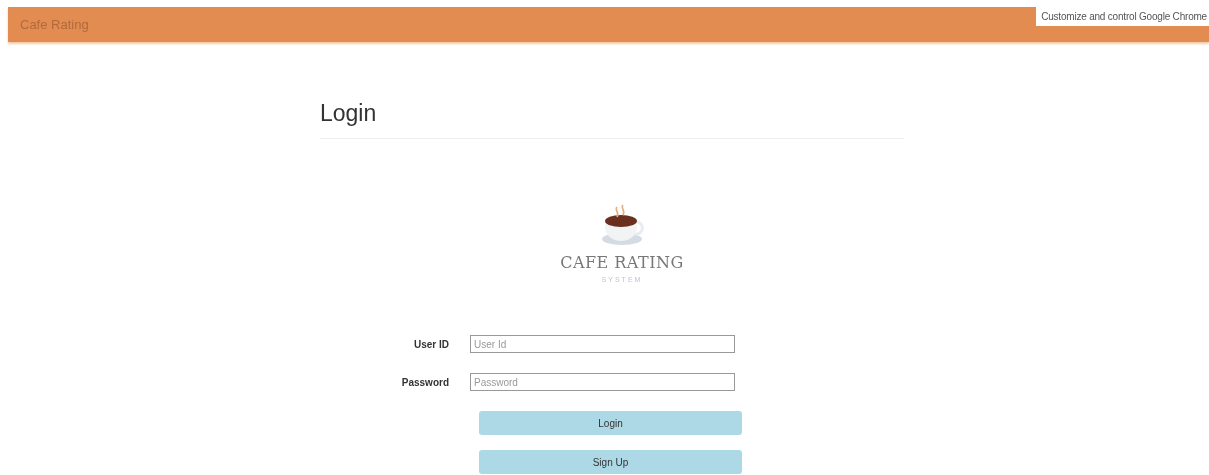 The image size is (1209, 475). What do you see at coordinates (610, 462) in the screenshot?
I see `sign-up-button: Sign Up` at bounding box center [610, 462].